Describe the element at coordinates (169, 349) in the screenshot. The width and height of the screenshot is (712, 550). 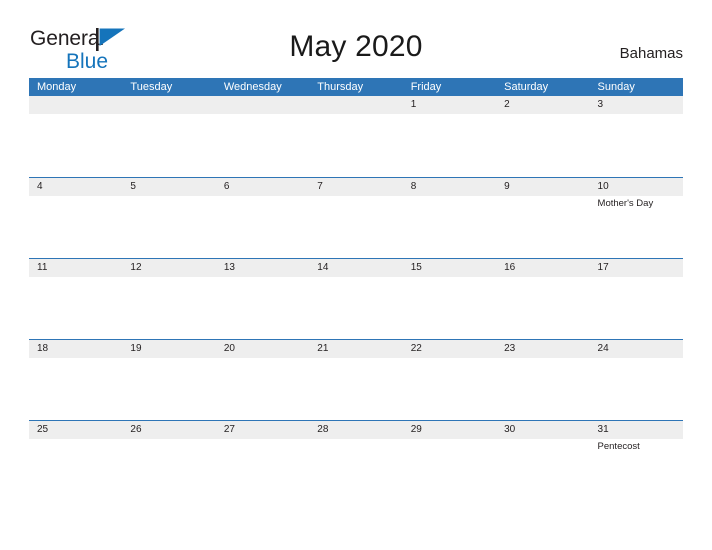
I see `day-number: 19` at that location.